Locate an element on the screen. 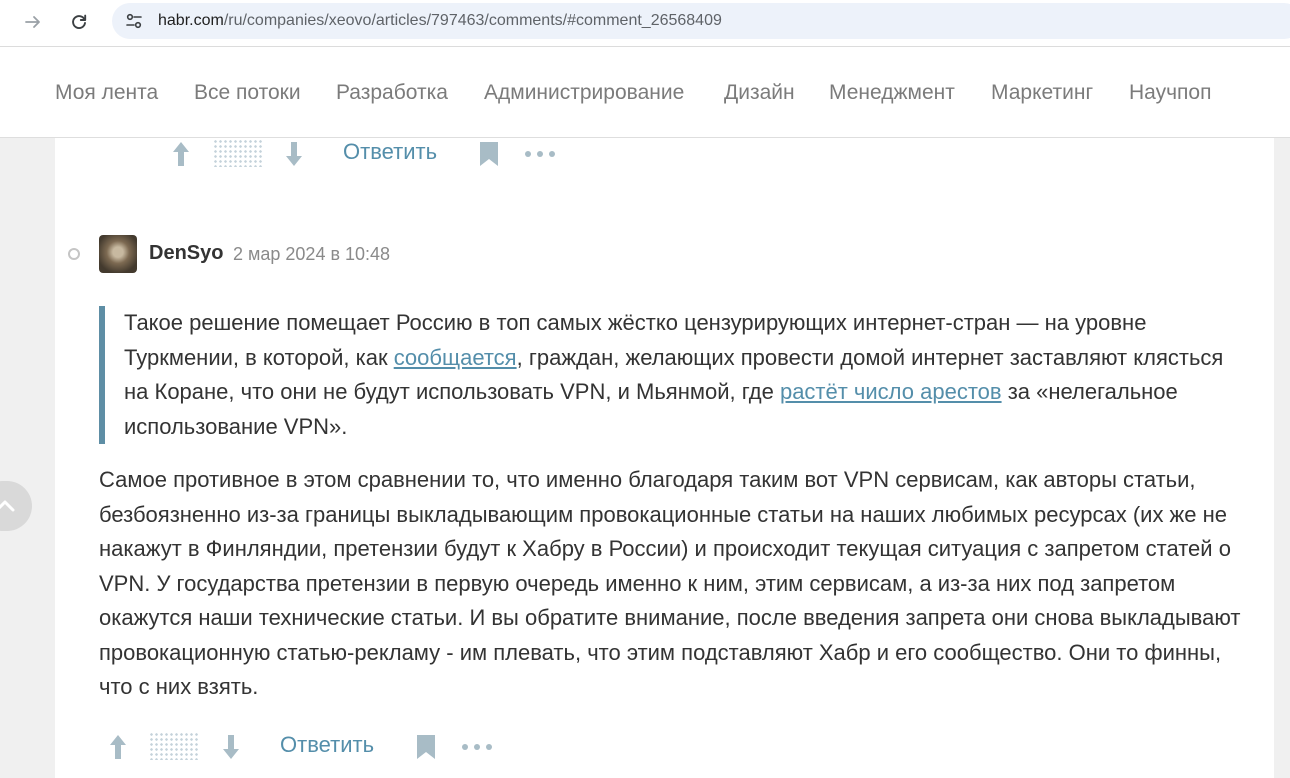  chevron-up-icon is located at coordinates (7, 506).